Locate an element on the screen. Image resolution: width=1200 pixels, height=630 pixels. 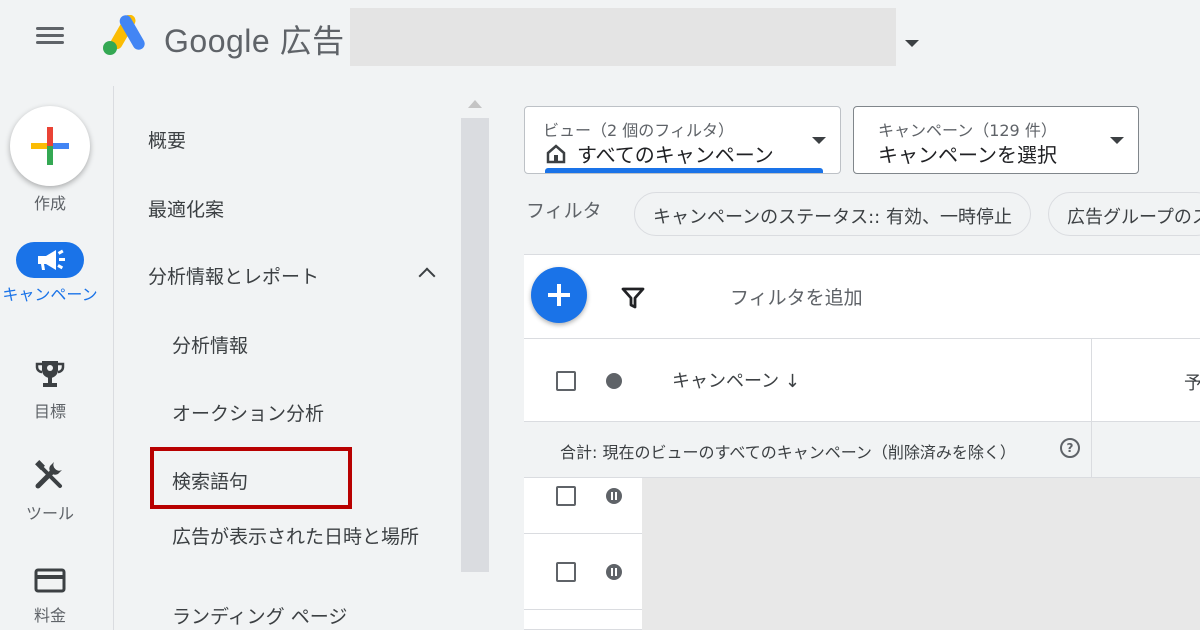
select-all-checkbox is located at coordinates (566, 381).